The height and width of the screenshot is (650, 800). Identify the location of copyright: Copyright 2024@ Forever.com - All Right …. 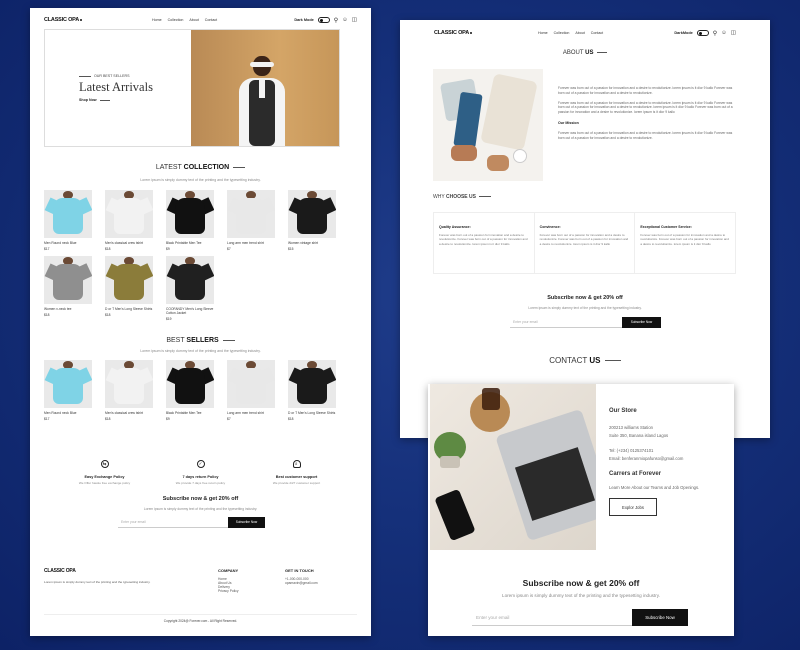
(200, 621).